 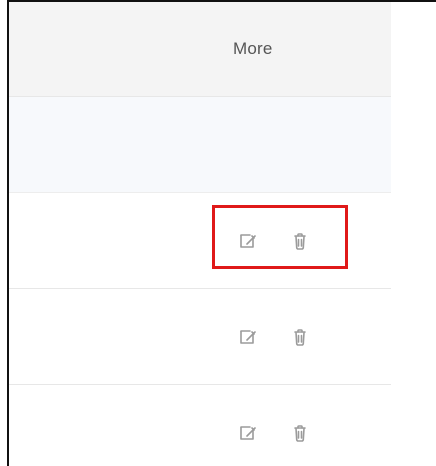 What do you see at coordinates (413, 234) in the screenshot?
I see `right-whitespace` at bounding box center [413, 234].